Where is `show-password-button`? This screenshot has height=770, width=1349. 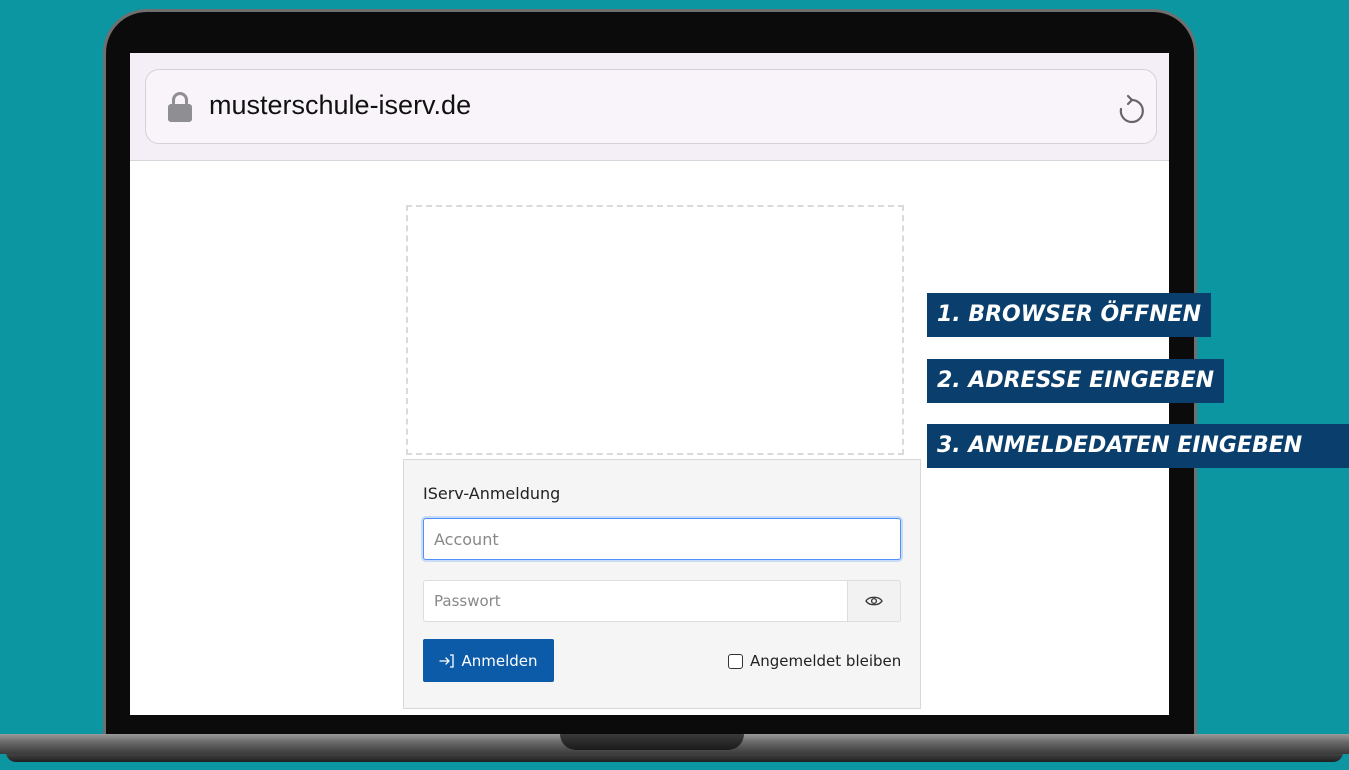
show-password-button is located at coordinates (874, 601).